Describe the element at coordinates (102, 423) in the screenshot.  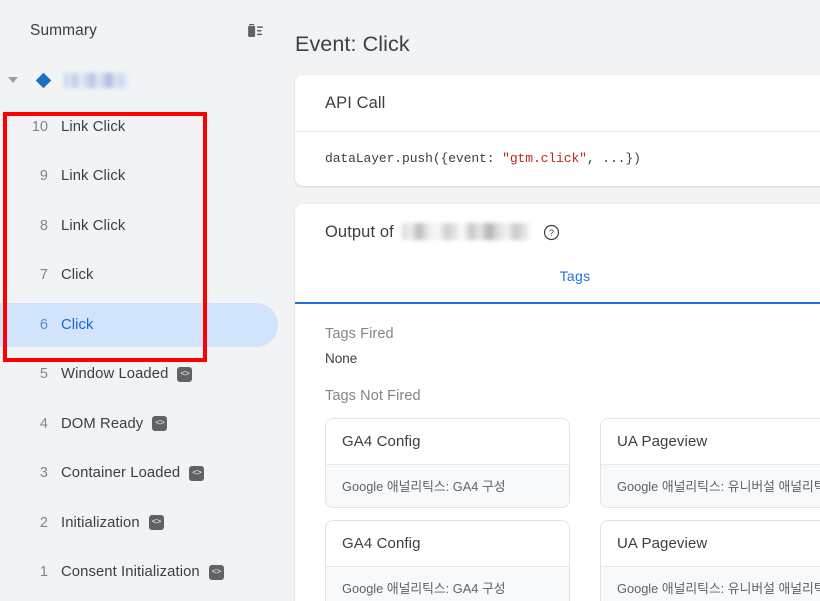
I see `event-item-label: DOM Ready` at that location.